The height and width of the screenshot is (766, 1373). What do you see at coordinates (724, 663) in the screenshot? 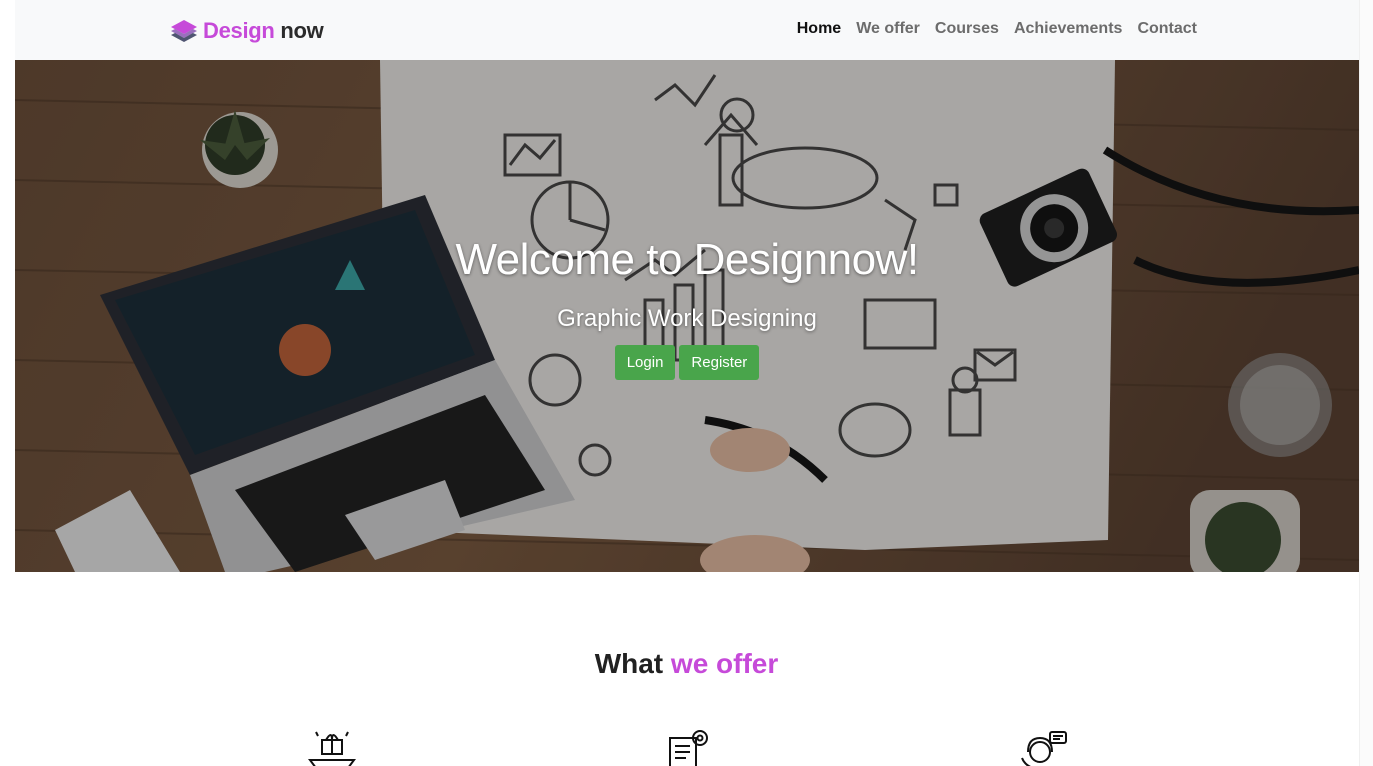
I see `offer-title-accent: we offer` at bounding box center [724, 663].